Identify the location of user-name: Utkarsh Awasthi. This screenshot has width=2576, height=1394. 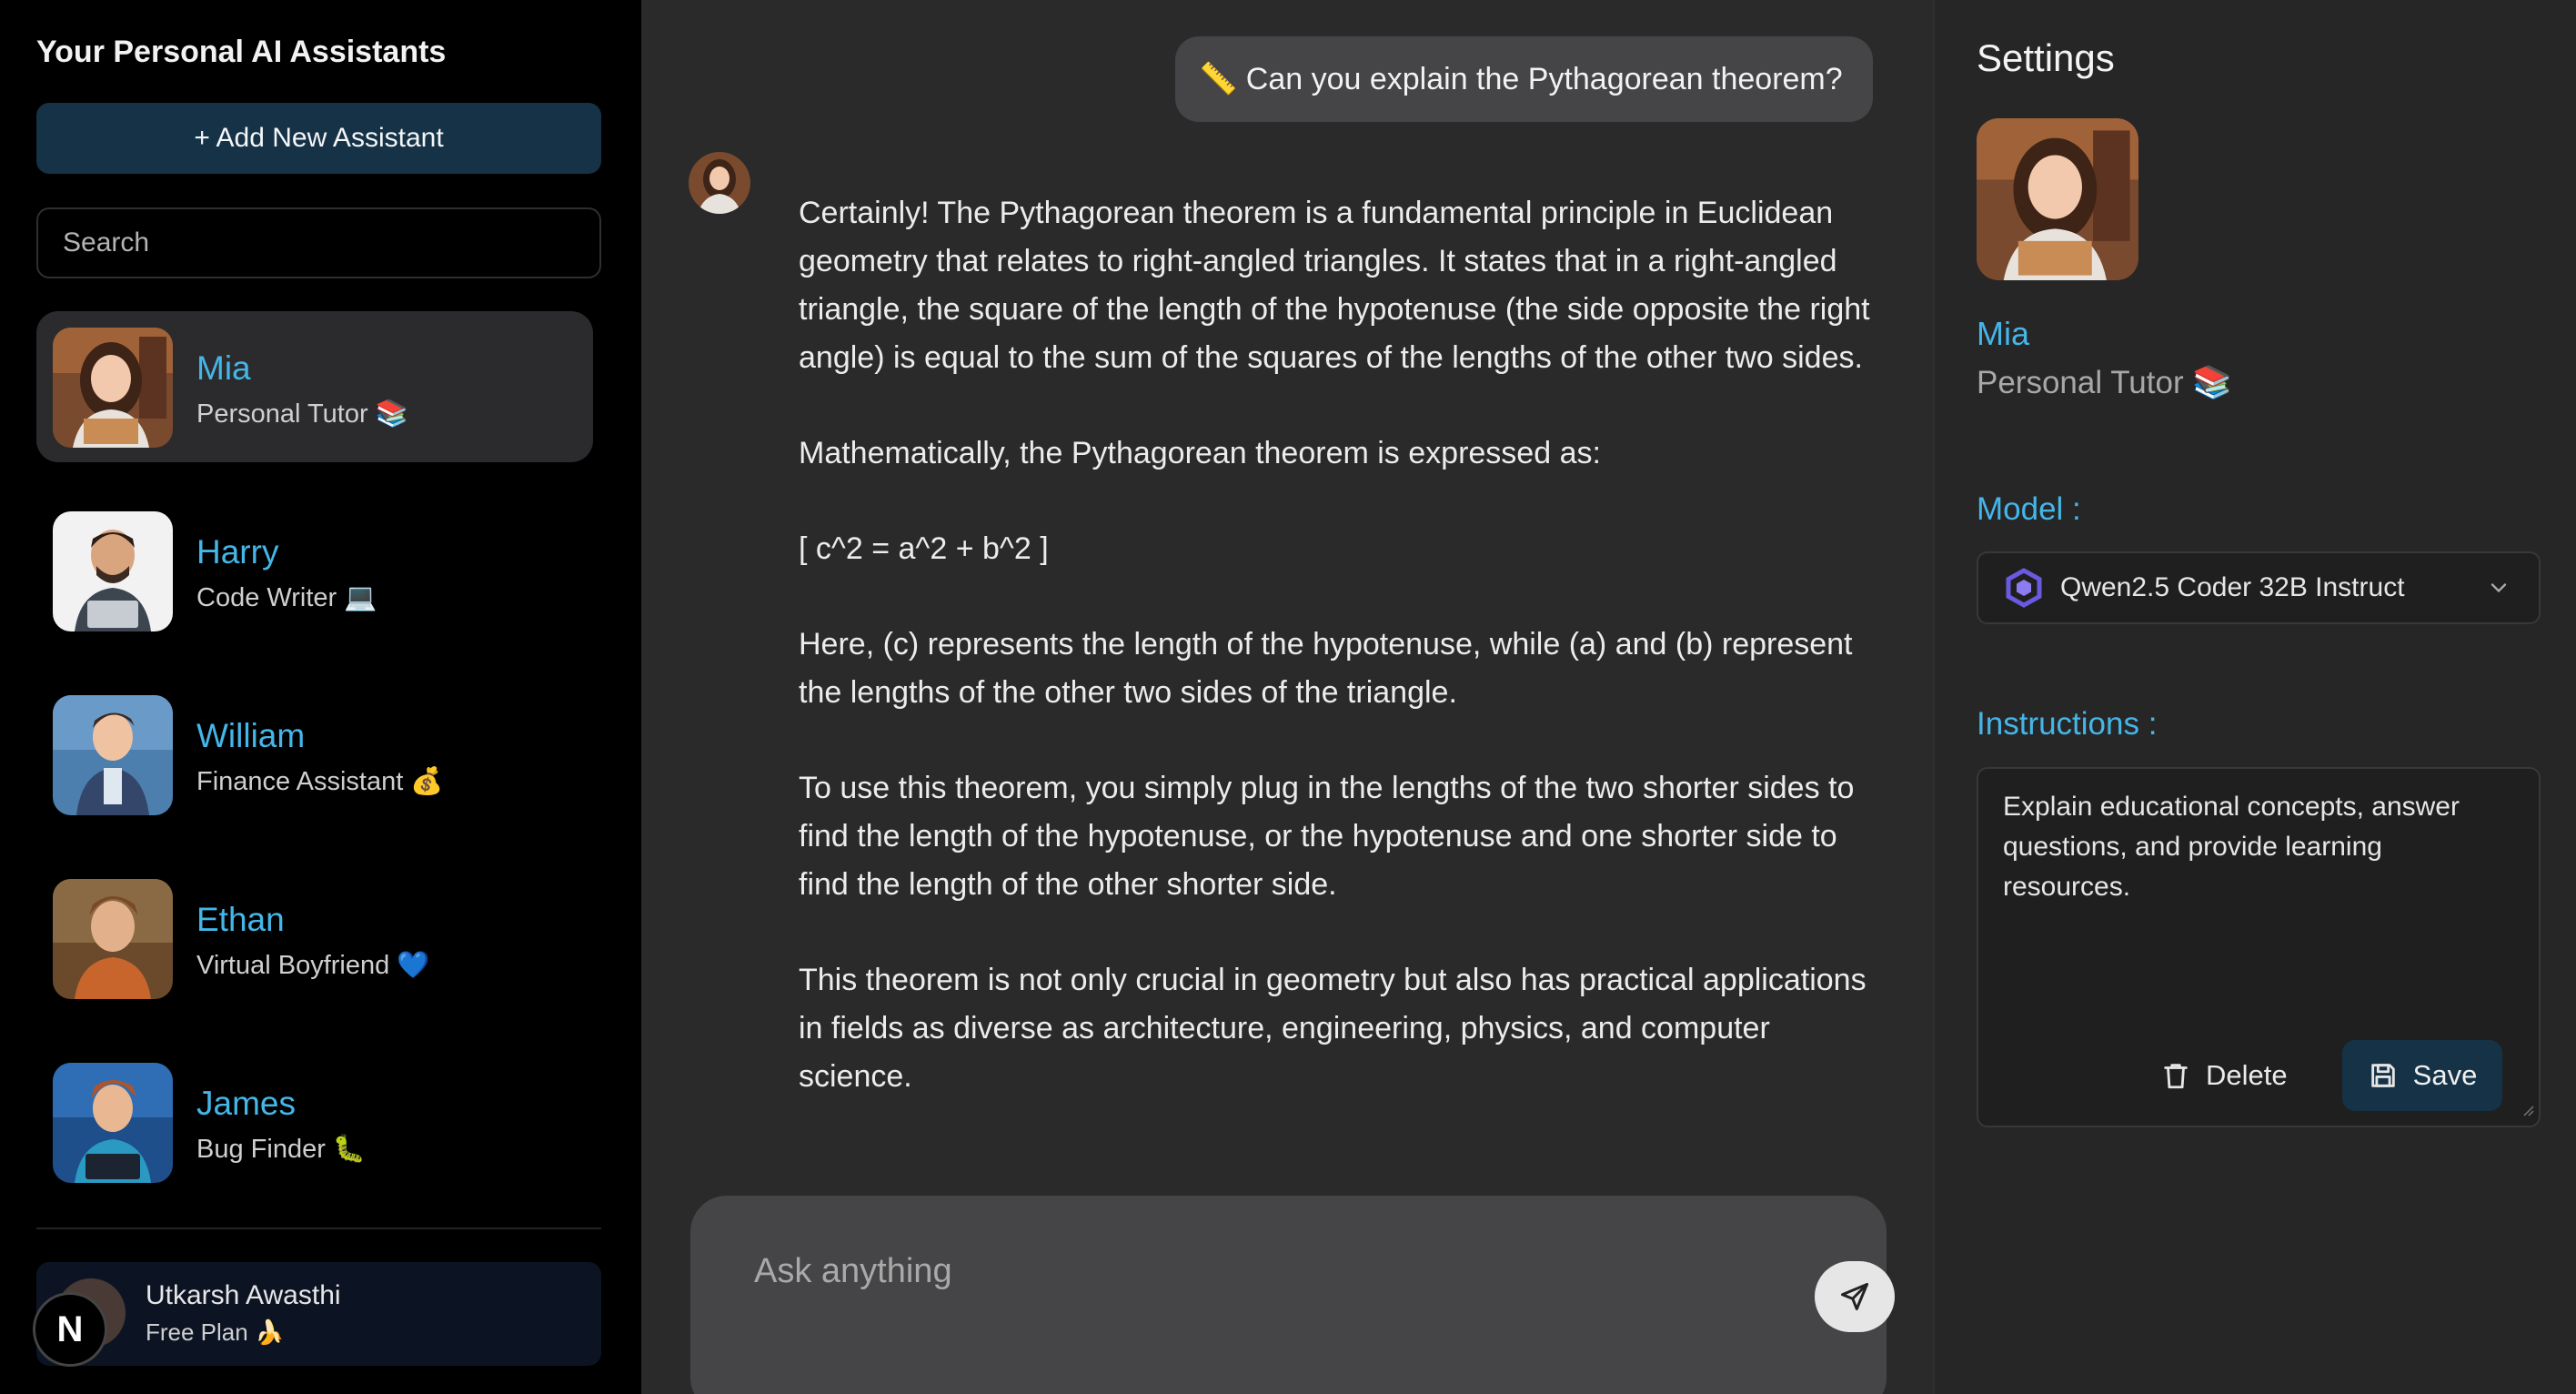
(243, 1295).